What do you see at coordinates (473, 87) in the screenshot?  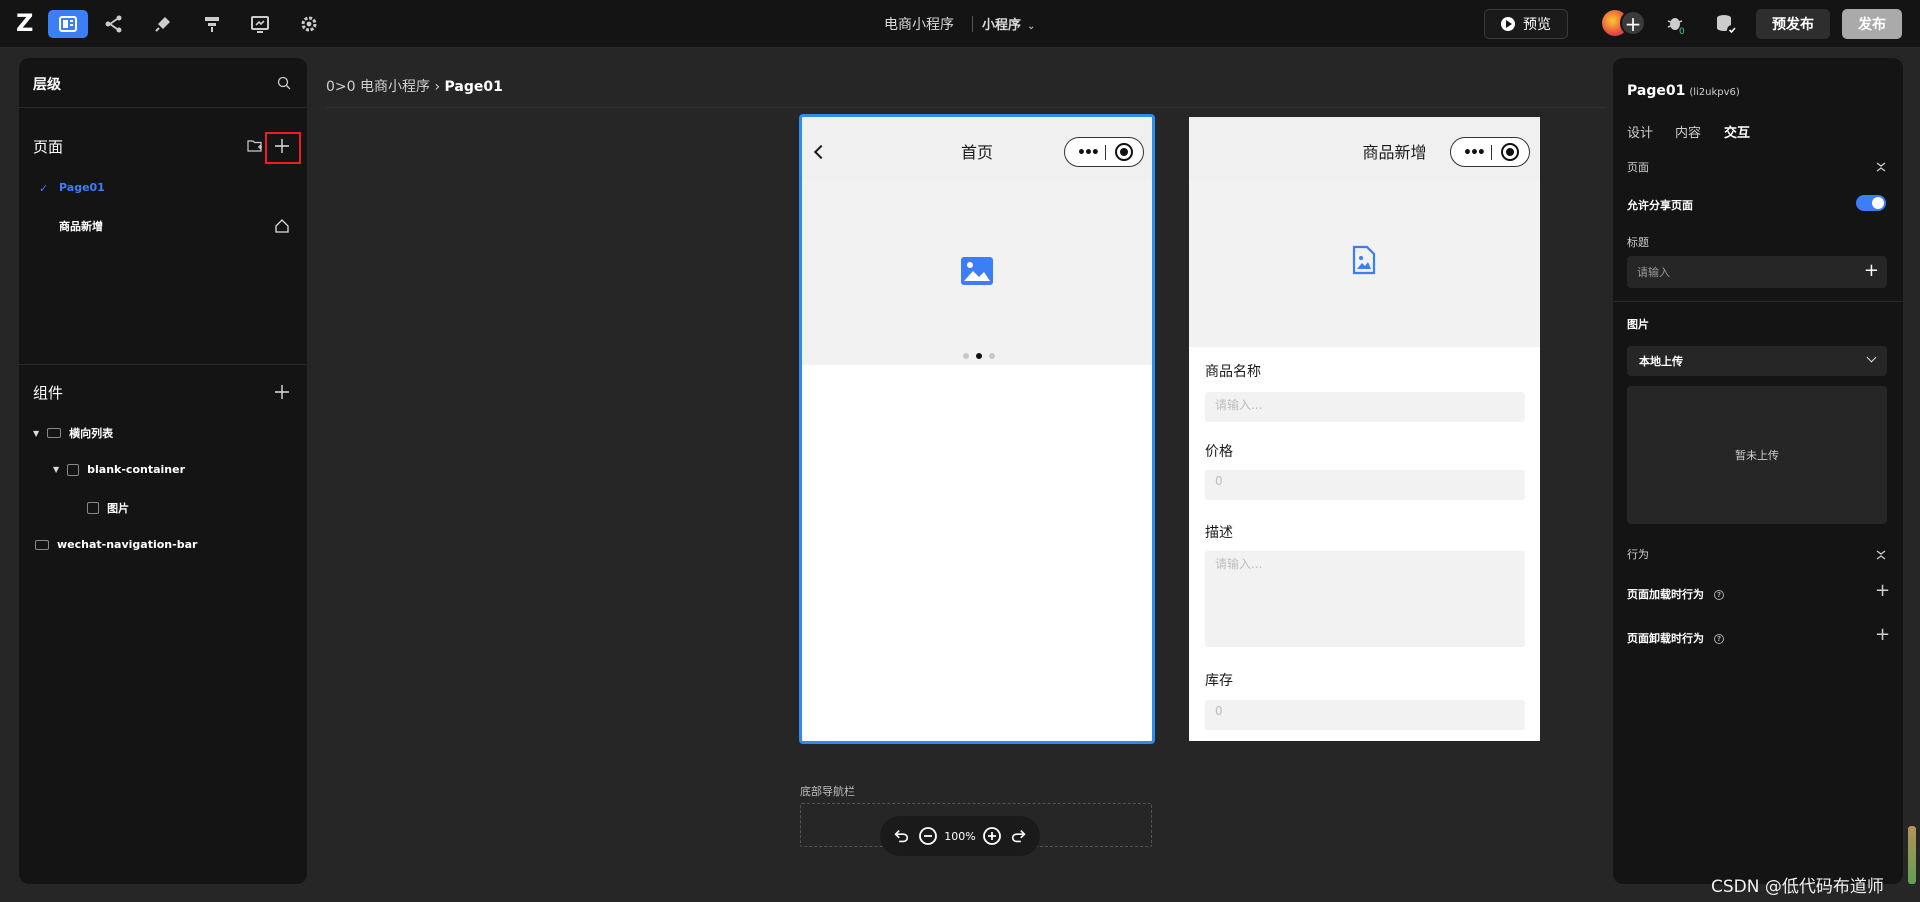 I see `breadcrumb-current: Page01` at bounding box center [473, 87].